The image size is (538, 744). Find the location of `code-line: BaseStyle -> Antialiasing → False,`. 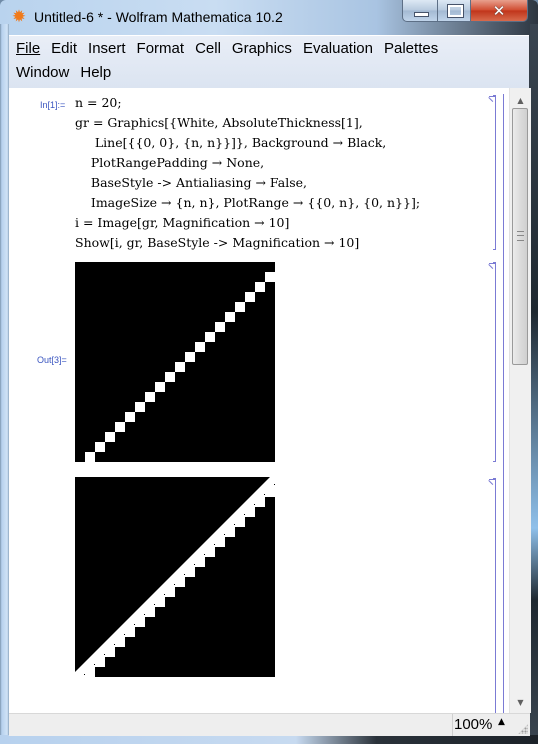

code-line: BaseStyle -> Antialiasing → False, is located at coordinates (191, 182).